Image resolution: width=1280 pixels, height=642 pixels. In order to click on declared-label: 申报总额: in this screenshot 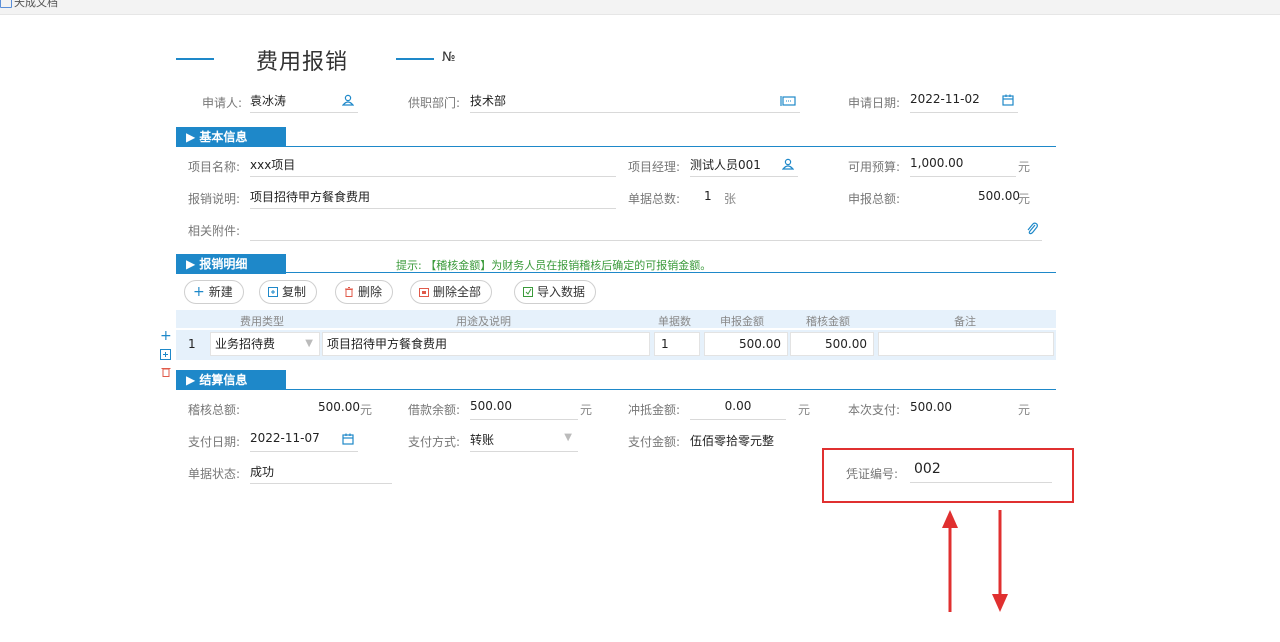, I will do `click(874, 199)`.